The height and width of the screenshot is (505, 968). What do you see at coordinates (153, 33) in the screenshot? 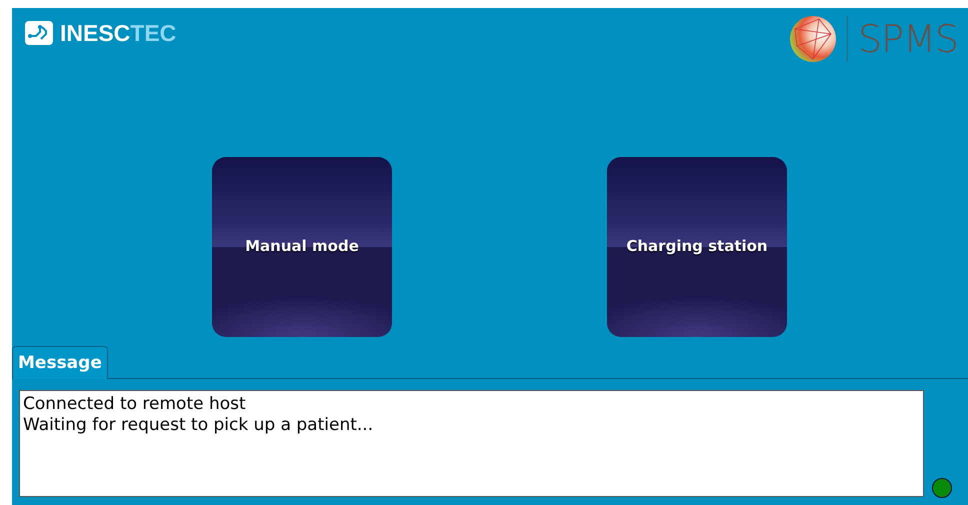
I see `logo-text-accent: TEC` at bounding box center [153, 33].